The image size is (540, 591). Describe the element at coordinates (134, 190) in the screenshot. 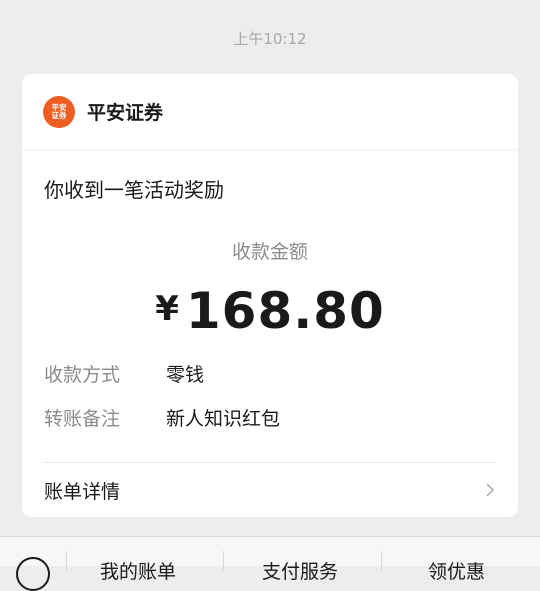

I see `notice-title: 你收到一笔活动奖励` at that location.